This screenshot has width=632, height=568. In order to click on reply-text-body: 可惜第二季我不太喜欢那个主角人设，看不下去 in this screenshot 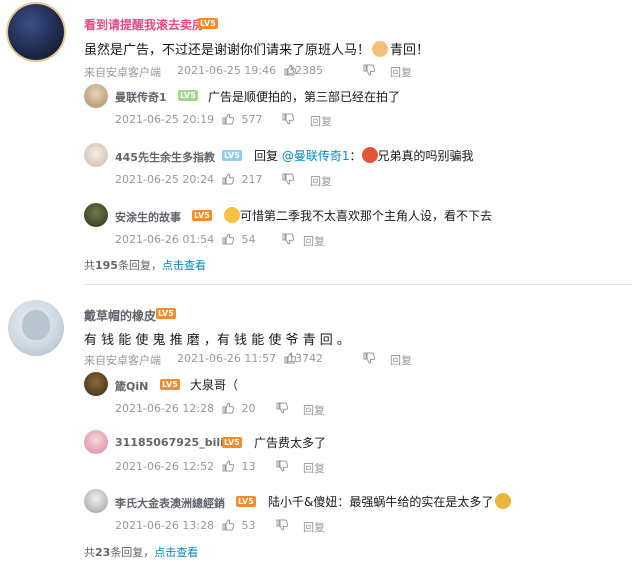, I will do `click(366, 216)`.